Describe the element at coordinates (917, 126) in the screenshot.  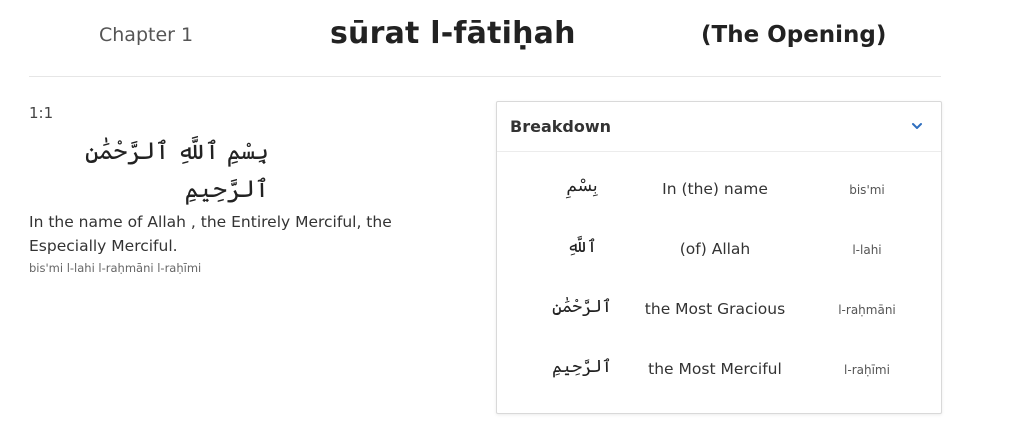
I see `chevron-down-icon` at that location.